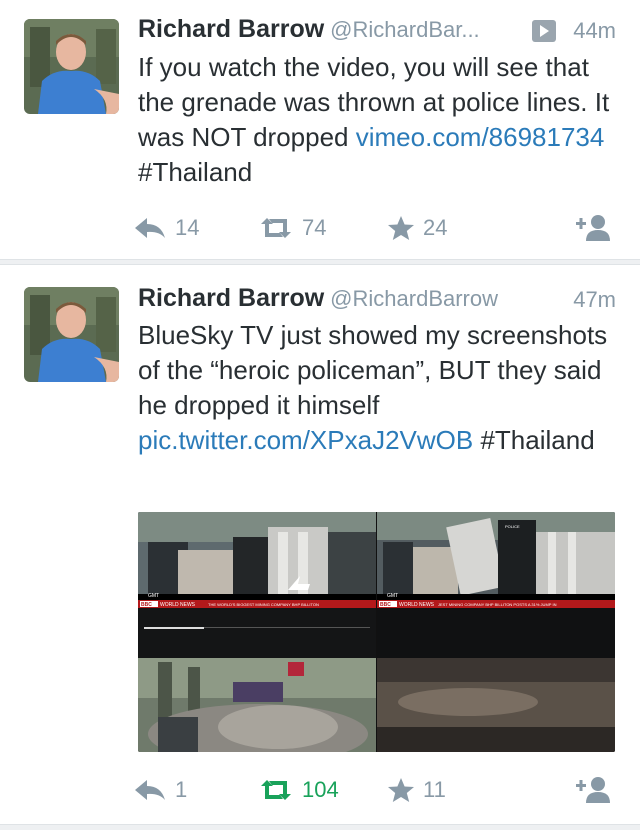 The image size is (640, 830). What do you see at coordinates (392, 596) in the screenshot?
I see `svg-text: GMT` at bounding box center [392, 596].